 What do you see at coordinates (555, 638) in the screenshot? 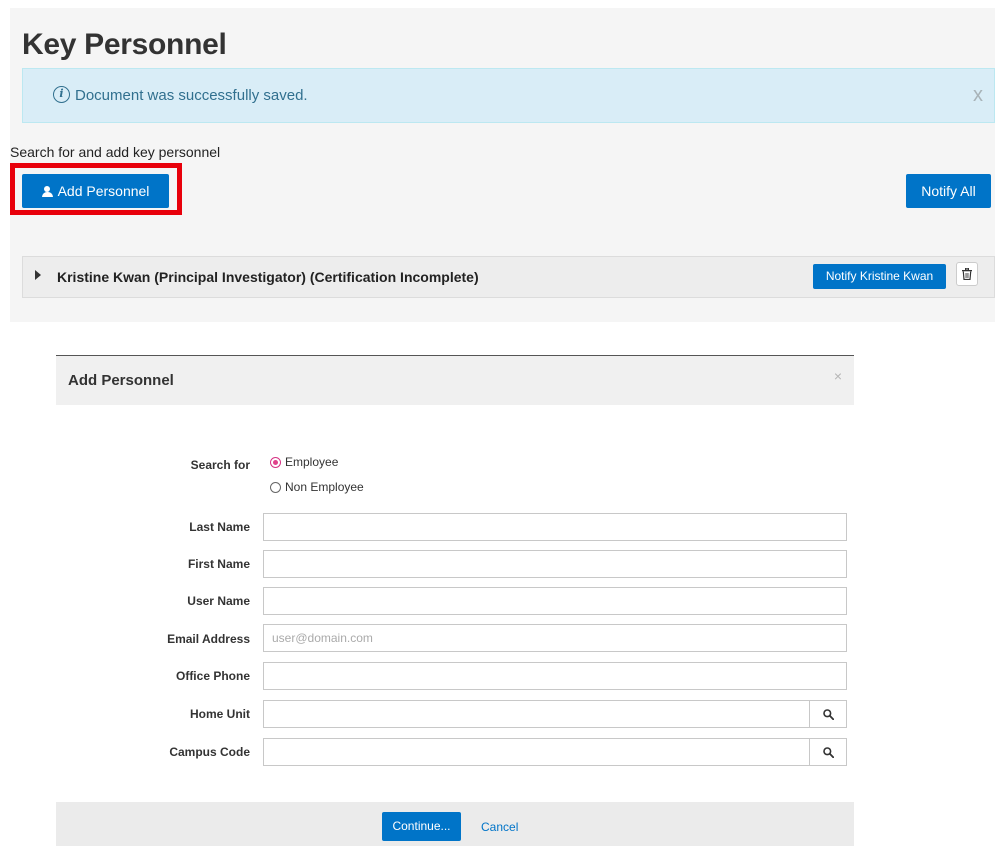
I see `email-address-input` at bounding box center [555, 638].